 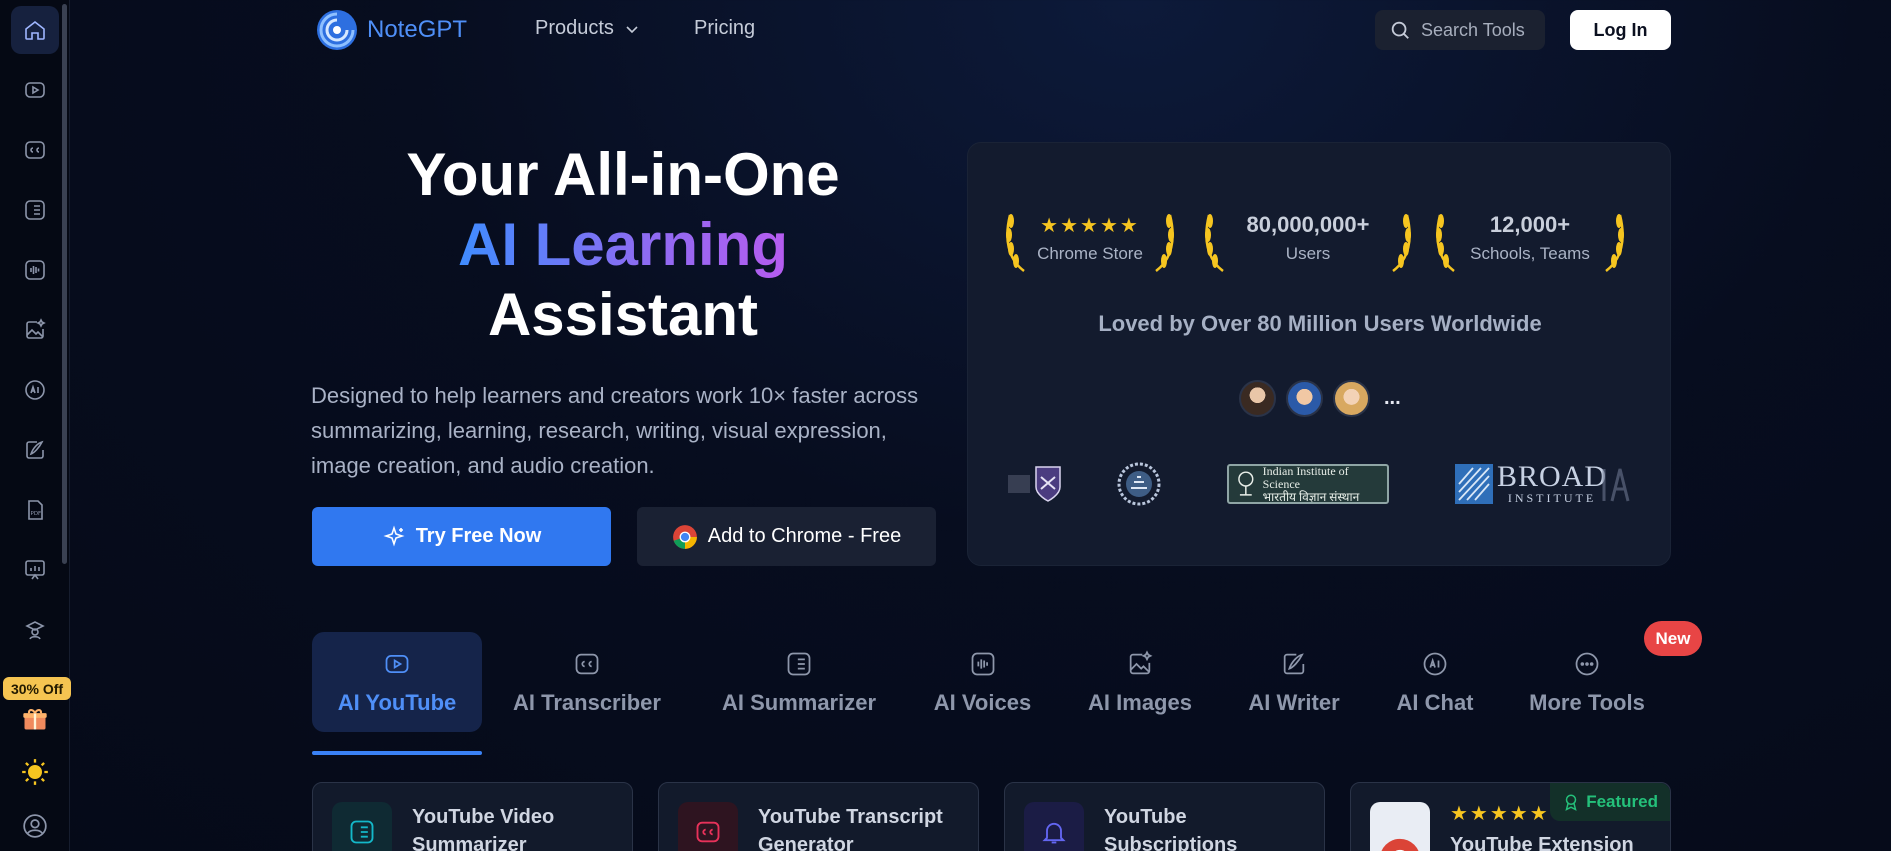 I want to click on ai-chat-icon, so click(x=34, y=390).